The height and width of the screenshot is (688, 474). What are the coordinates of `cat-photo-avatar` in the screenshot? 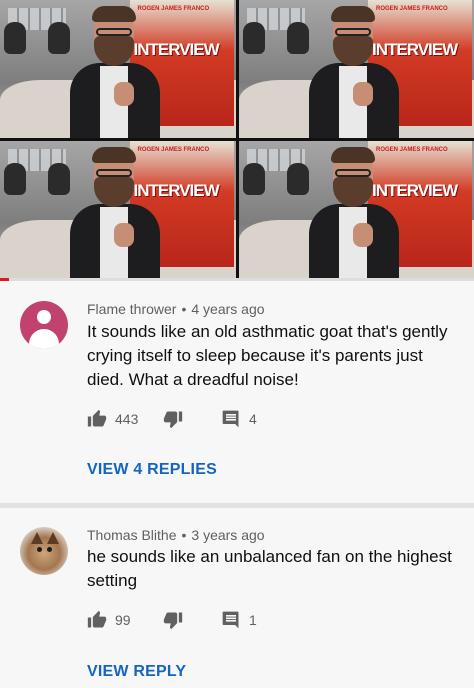 It's located at (44, 551).